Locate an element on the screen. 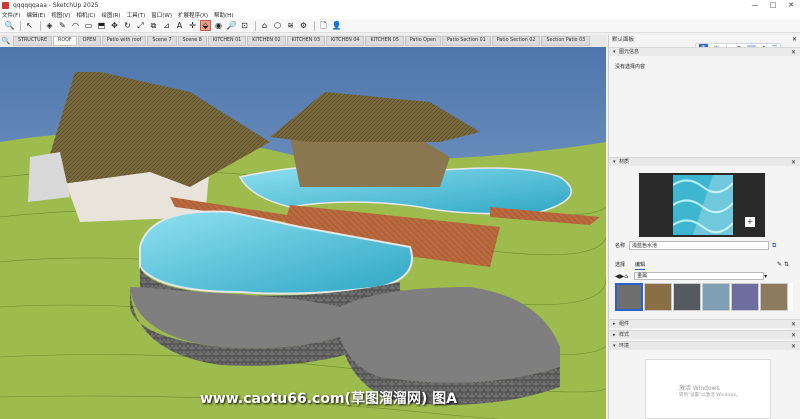 The height and width of the screenshot is (419, 800). tab-patio-section-01: Patio Section 01 is located at coordinates (466, 41).